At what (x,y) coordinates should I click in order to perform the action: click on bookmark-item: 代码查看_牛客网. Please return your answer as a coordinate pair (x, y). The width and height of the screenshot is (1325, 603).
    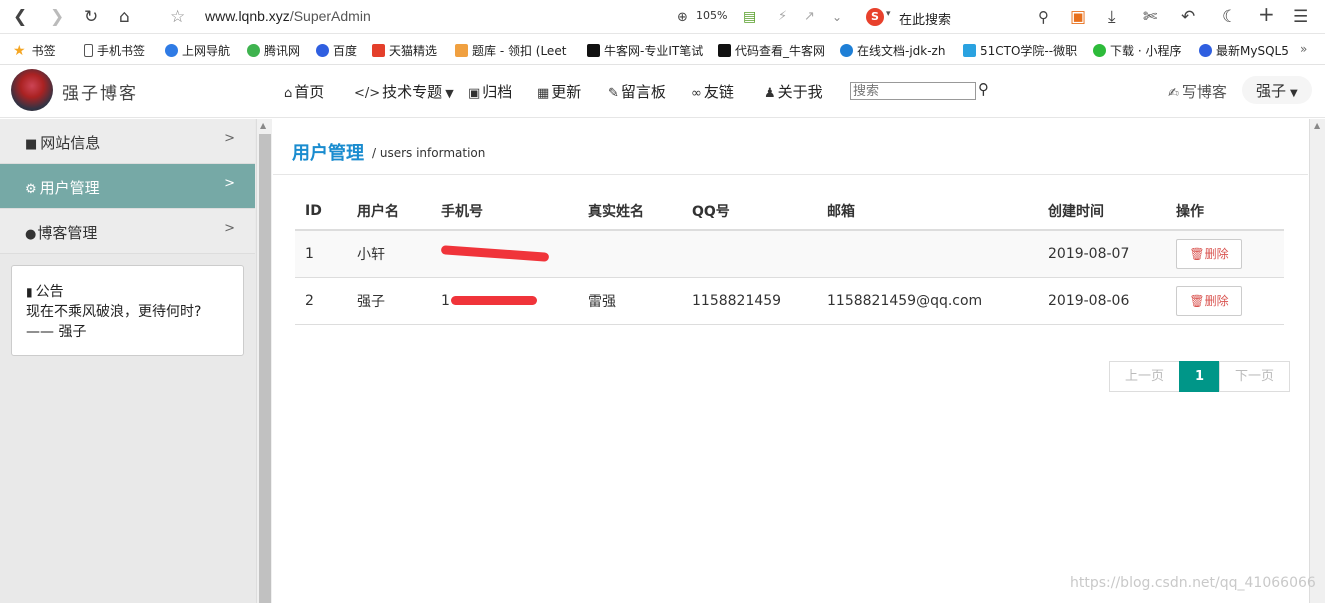
    Looking at the image, I should click on (771, 50).